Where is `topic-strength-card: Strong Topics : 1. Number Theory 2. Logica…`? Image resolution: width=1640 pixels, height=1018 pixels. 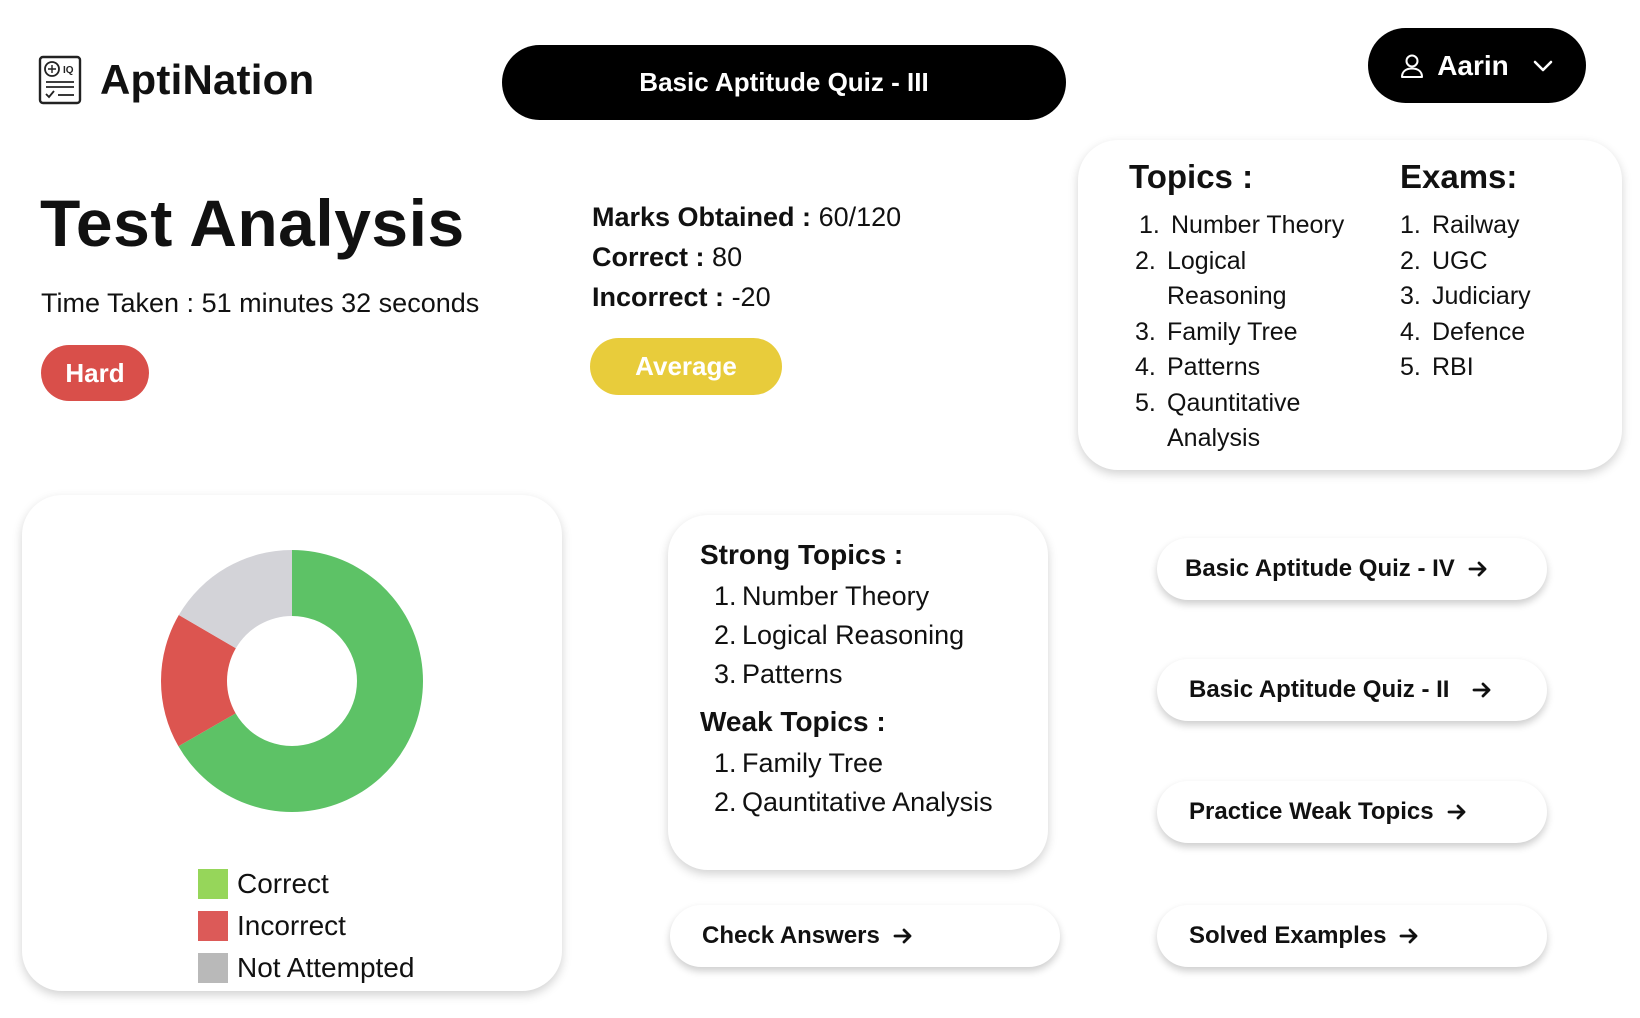 topic-strength-card: Strong Topics : 1. Number Theory 2. Logica… is located at coordinates (858, 692).